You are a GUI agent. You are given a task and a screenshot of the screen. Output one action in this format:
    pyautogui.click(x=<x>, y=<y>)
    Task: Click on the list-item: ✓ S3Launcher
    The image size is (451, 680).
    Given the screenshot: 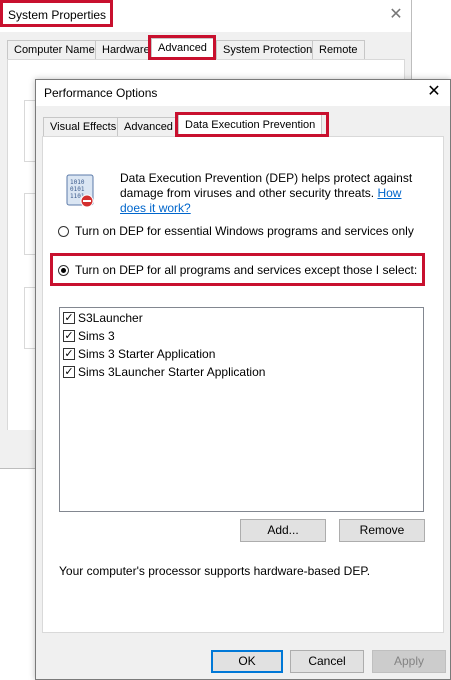 What is the action you would take?
    pyautogui.click(x=103, y=318)
    